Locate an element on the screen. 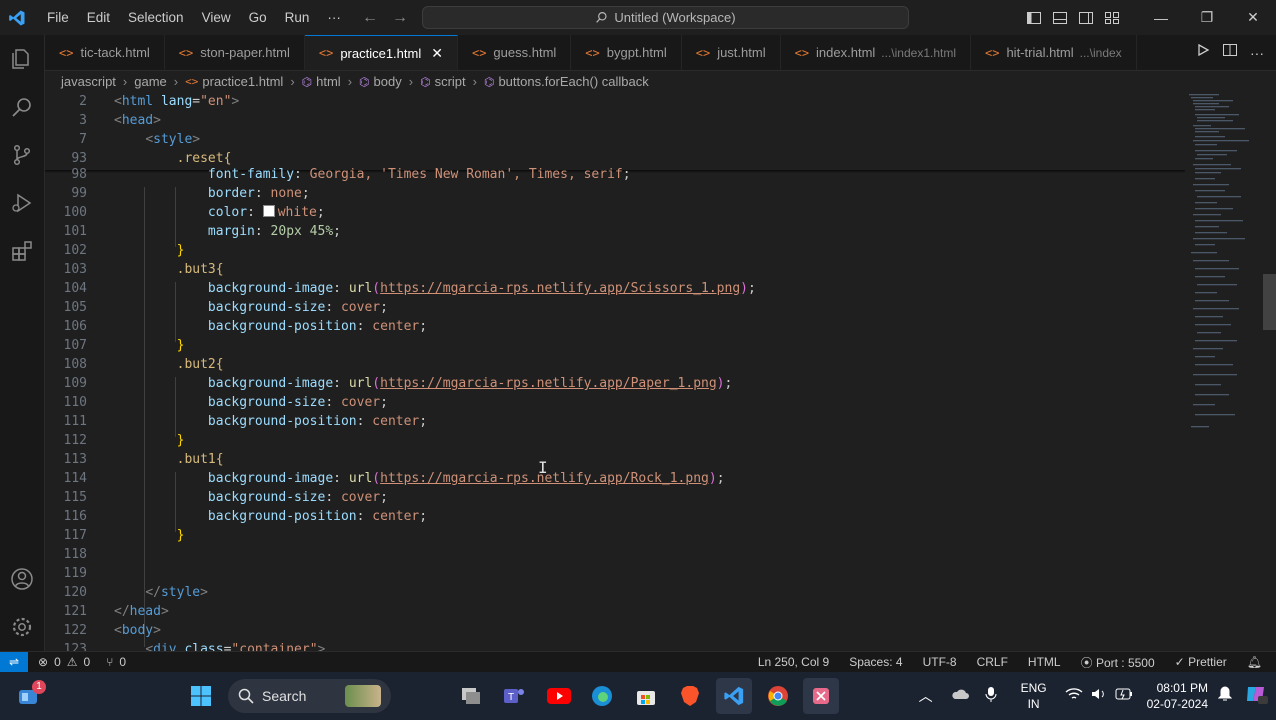 This screenshot has height=720, width=1276. forward-arrow-icon: → is located at coordinates (400, 18).